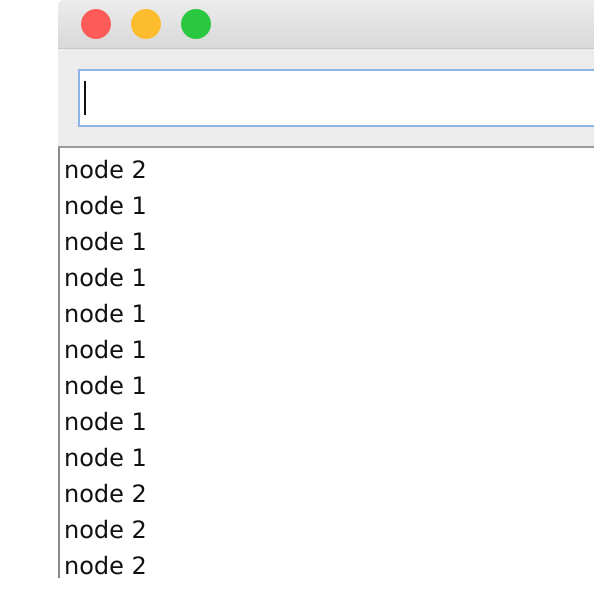 The height and width of the screenshot is (596, 594). I want to click on text-field, so click(336, 97).